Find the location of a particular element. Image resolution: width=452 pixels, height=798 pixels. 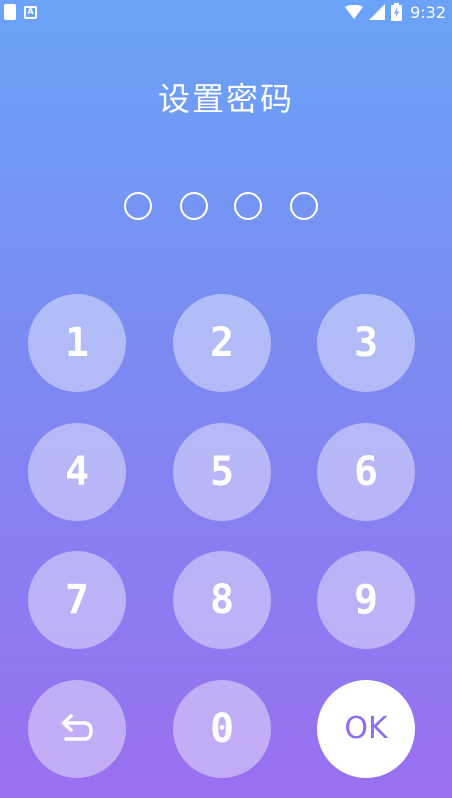

wifi-icon is located at coordinates (354, 12).